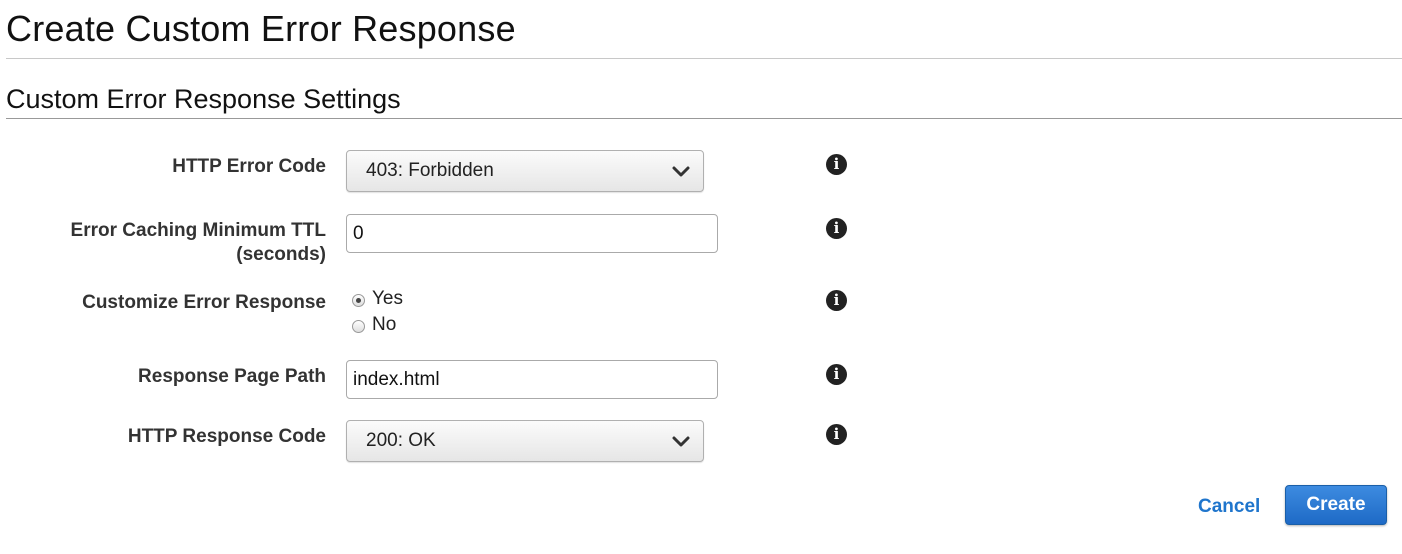 Image resolution: width=1402 pixels, height=554 pixels. Describe the element at coordinates (232, 376) in the screenshot. I see `response-page-path-label: Response Page Path` at that location.